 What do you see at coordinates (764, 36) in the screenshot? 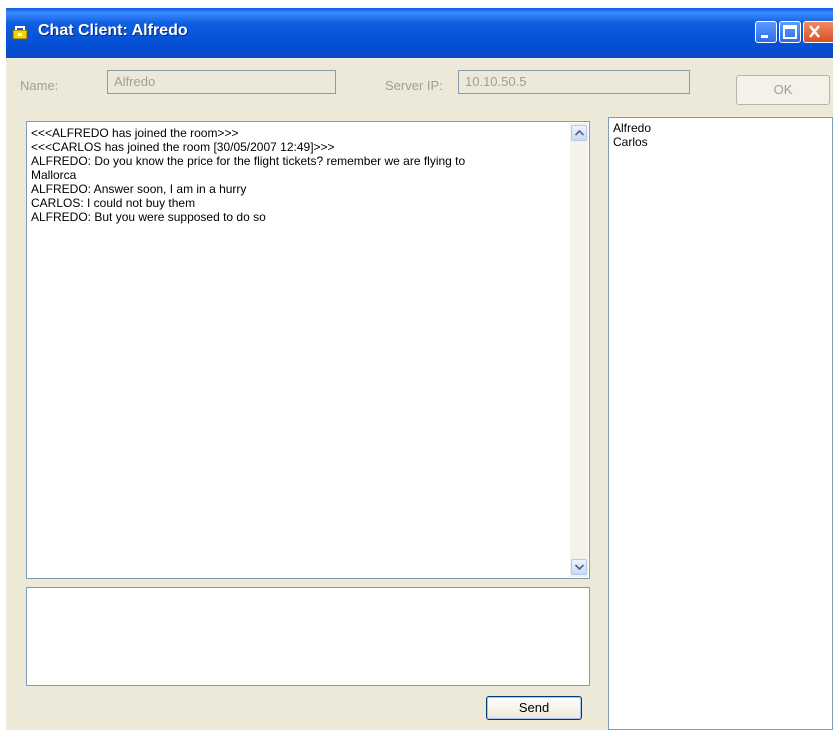
I see `minimize-icon` at bounding box center [764, 36].